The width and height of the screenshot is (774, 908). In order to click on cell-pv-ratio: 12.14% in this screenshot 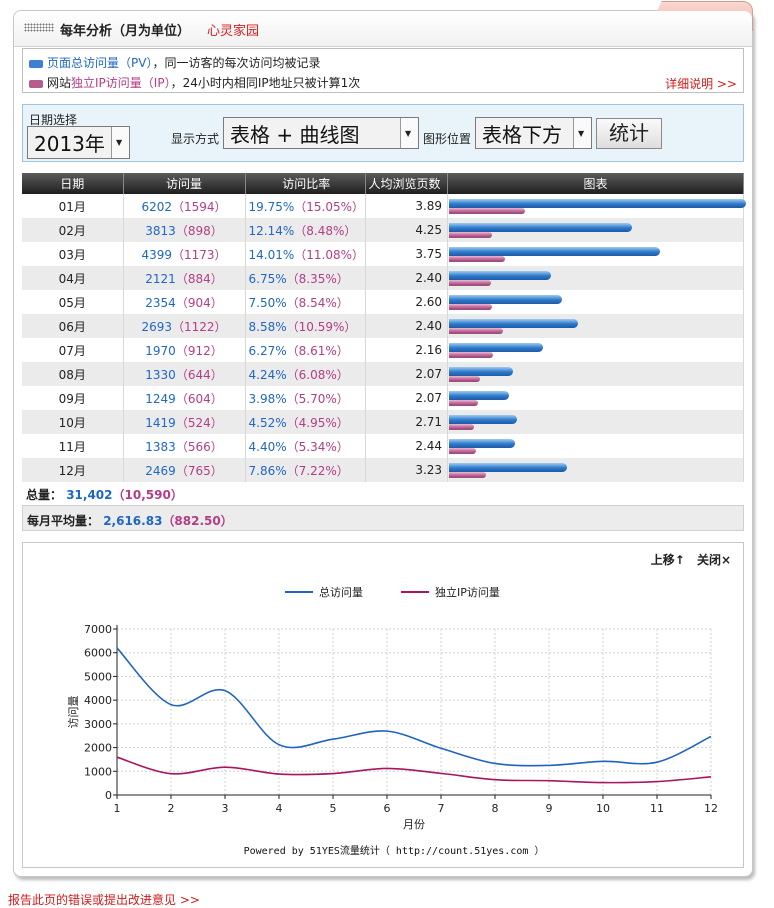, I will do `click(271, 230)`.